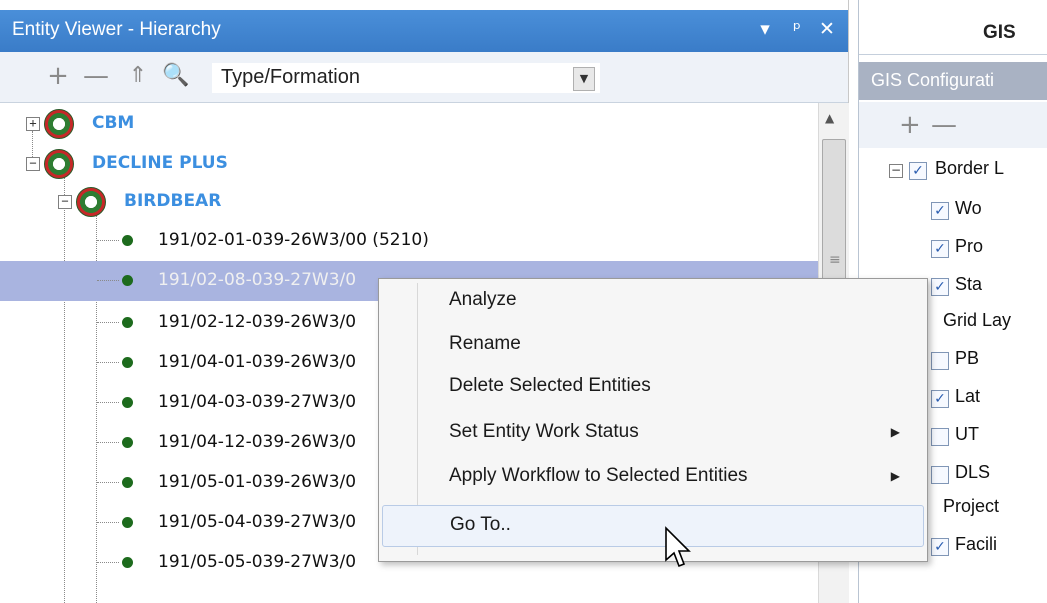 The width and height of the screenshot is (1047, 603). What do you see at coordinates (485, 343) in the screenshot?
I see `menu-item-label: Rename` at bounding box center [485, 343].